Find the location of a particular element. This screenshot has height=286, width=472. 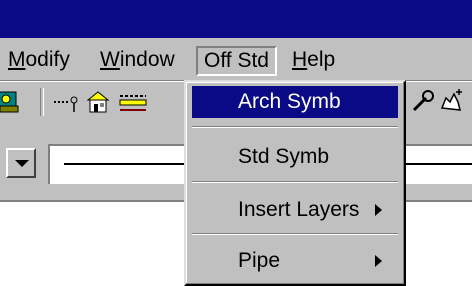

toolbar-separator is located at coordinates (42, 102).